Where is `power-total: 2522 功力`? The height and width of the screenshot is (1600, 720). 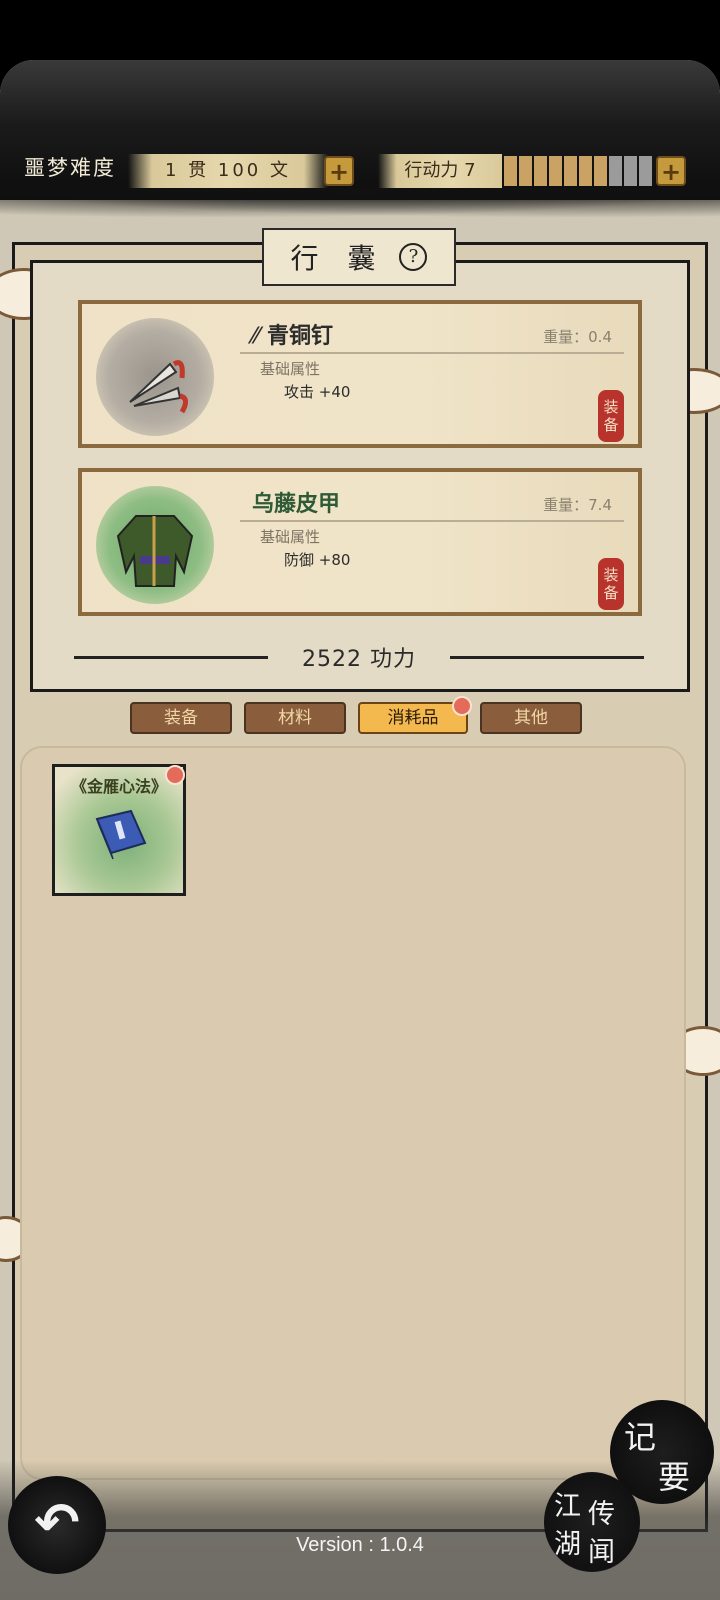 power-total: 2522 功力 is located at coordinates (359, 657).